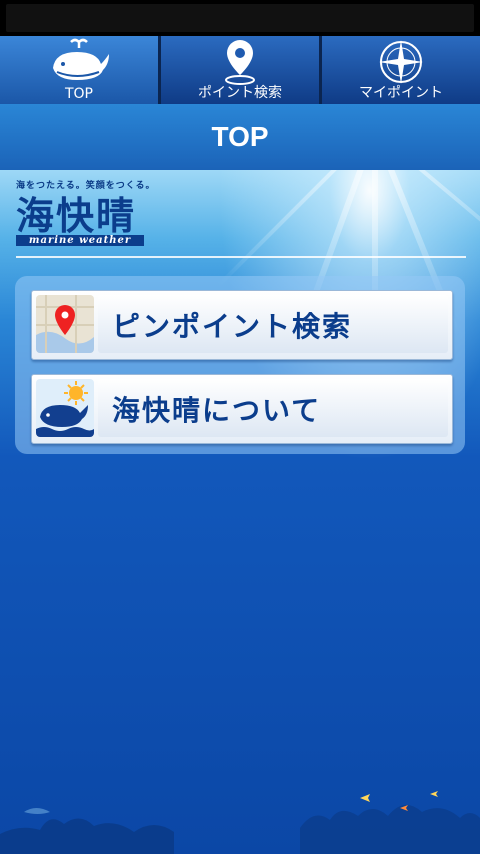 Image resolution: width=480 pixels, height=854 pixels. I want to click on tab-my-point: マイポイント, so click(401, 70).